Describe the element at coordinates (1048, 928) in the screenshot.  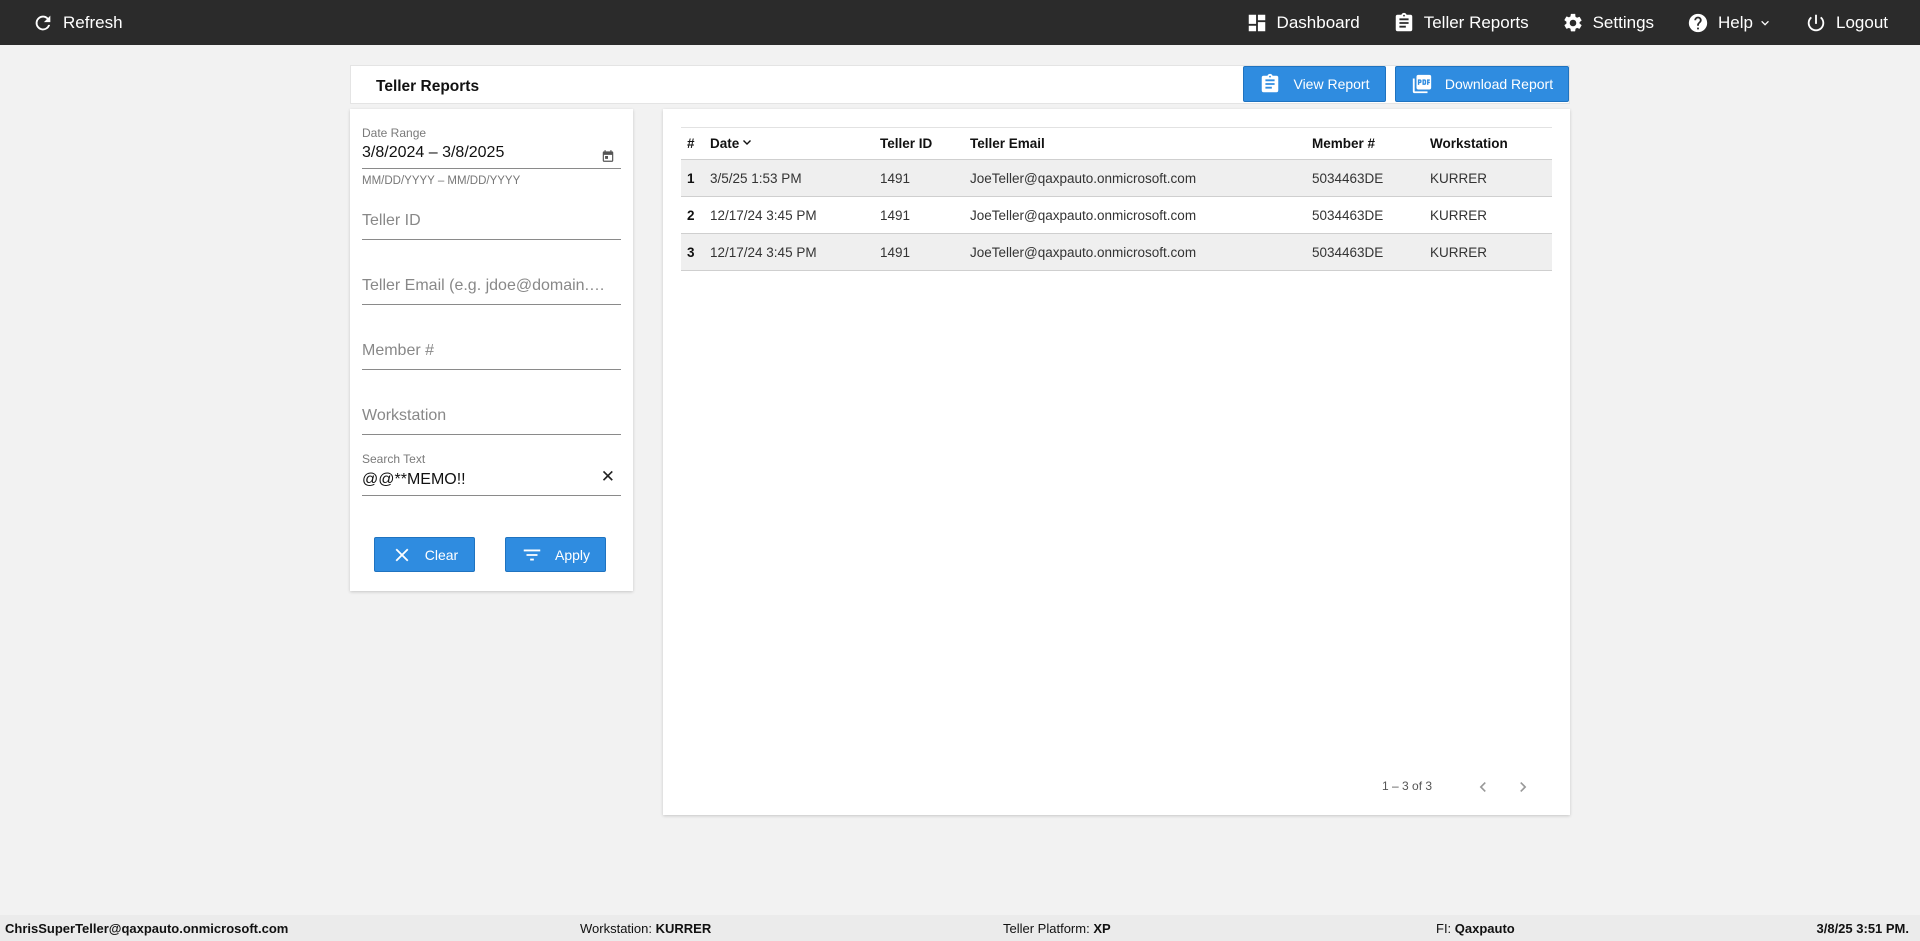
I see `status-platform-label: Teller Platform:` at that location.